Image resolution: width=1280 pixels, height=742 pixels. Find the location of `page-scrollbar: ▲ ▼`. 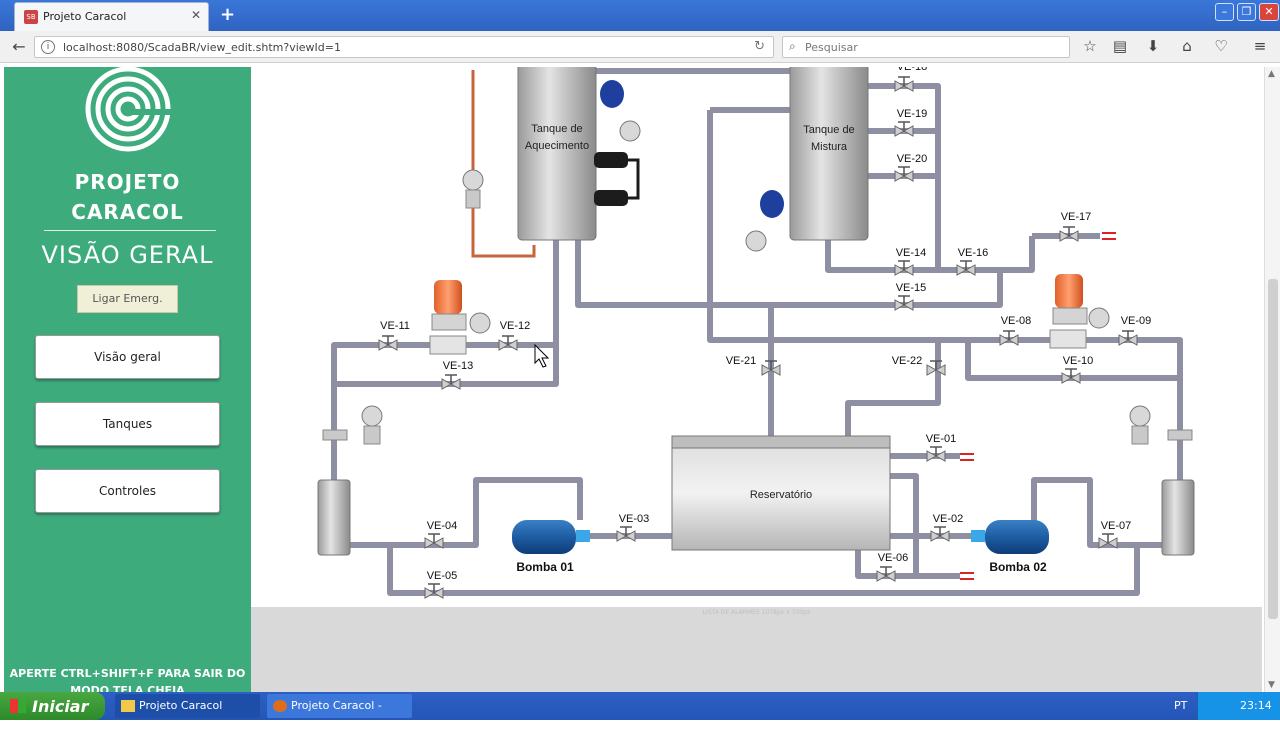

page-scrollbar: ▲ ▼ is located at coordinates (1272, 379).